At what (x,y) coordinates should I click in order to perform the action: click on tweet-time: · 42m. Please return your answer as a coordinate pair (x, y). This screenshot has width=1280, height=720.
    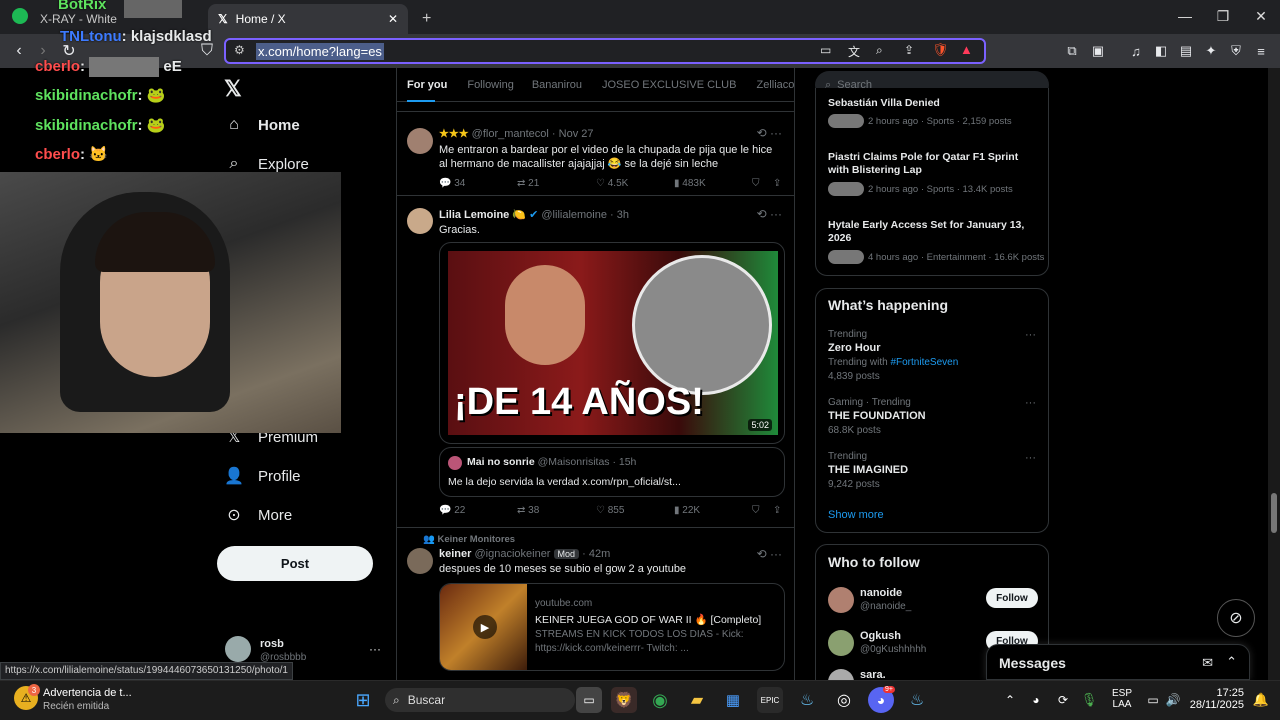
    Looking at the image, I should click on (596, 554).